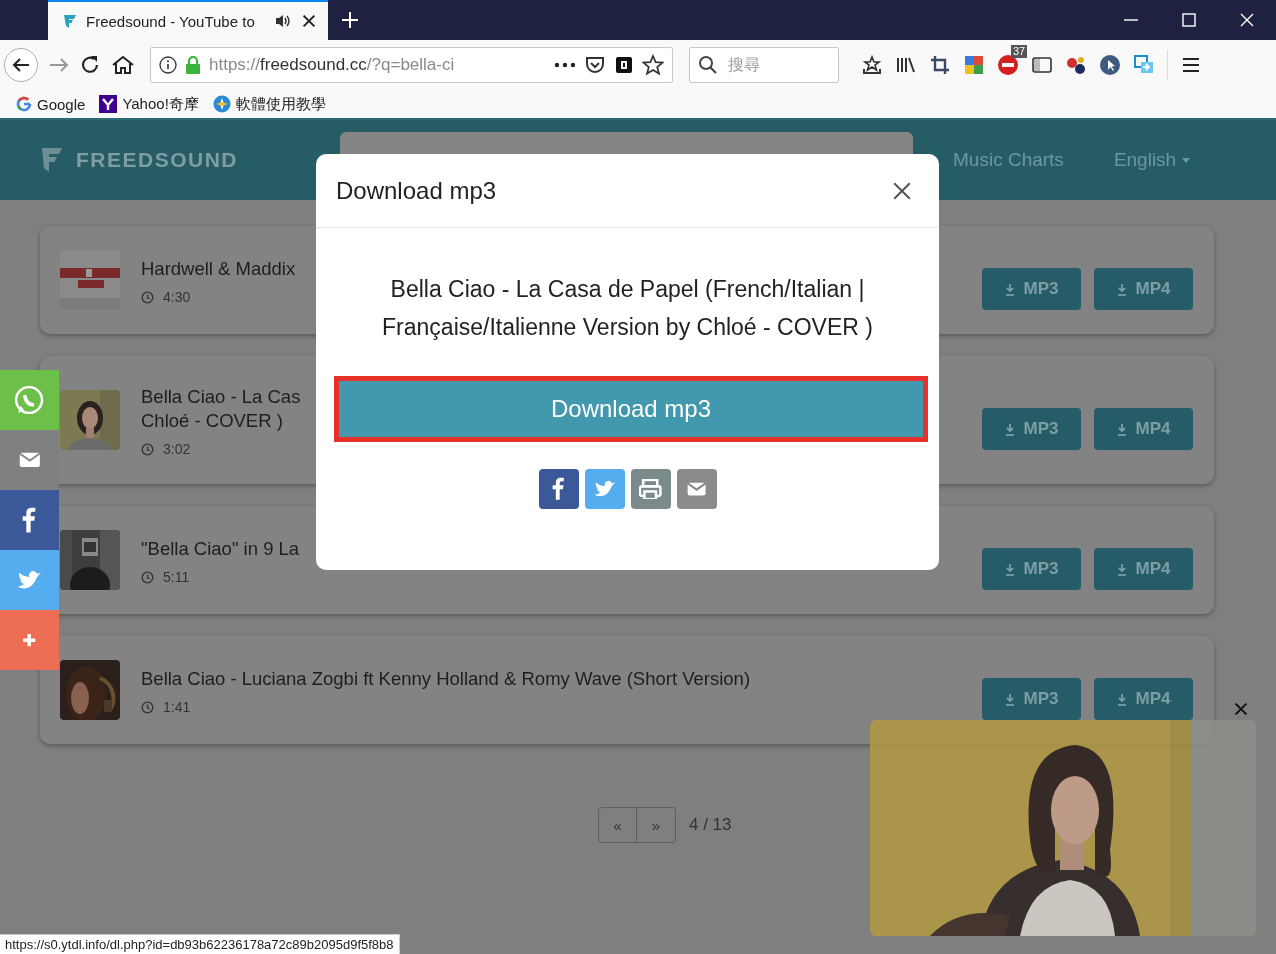 The image size is (1276, 954). Describe the element at coordinates (160, 104) in the screenshot. I see `bookmark-link: Yahoo!奇摩` at that location.